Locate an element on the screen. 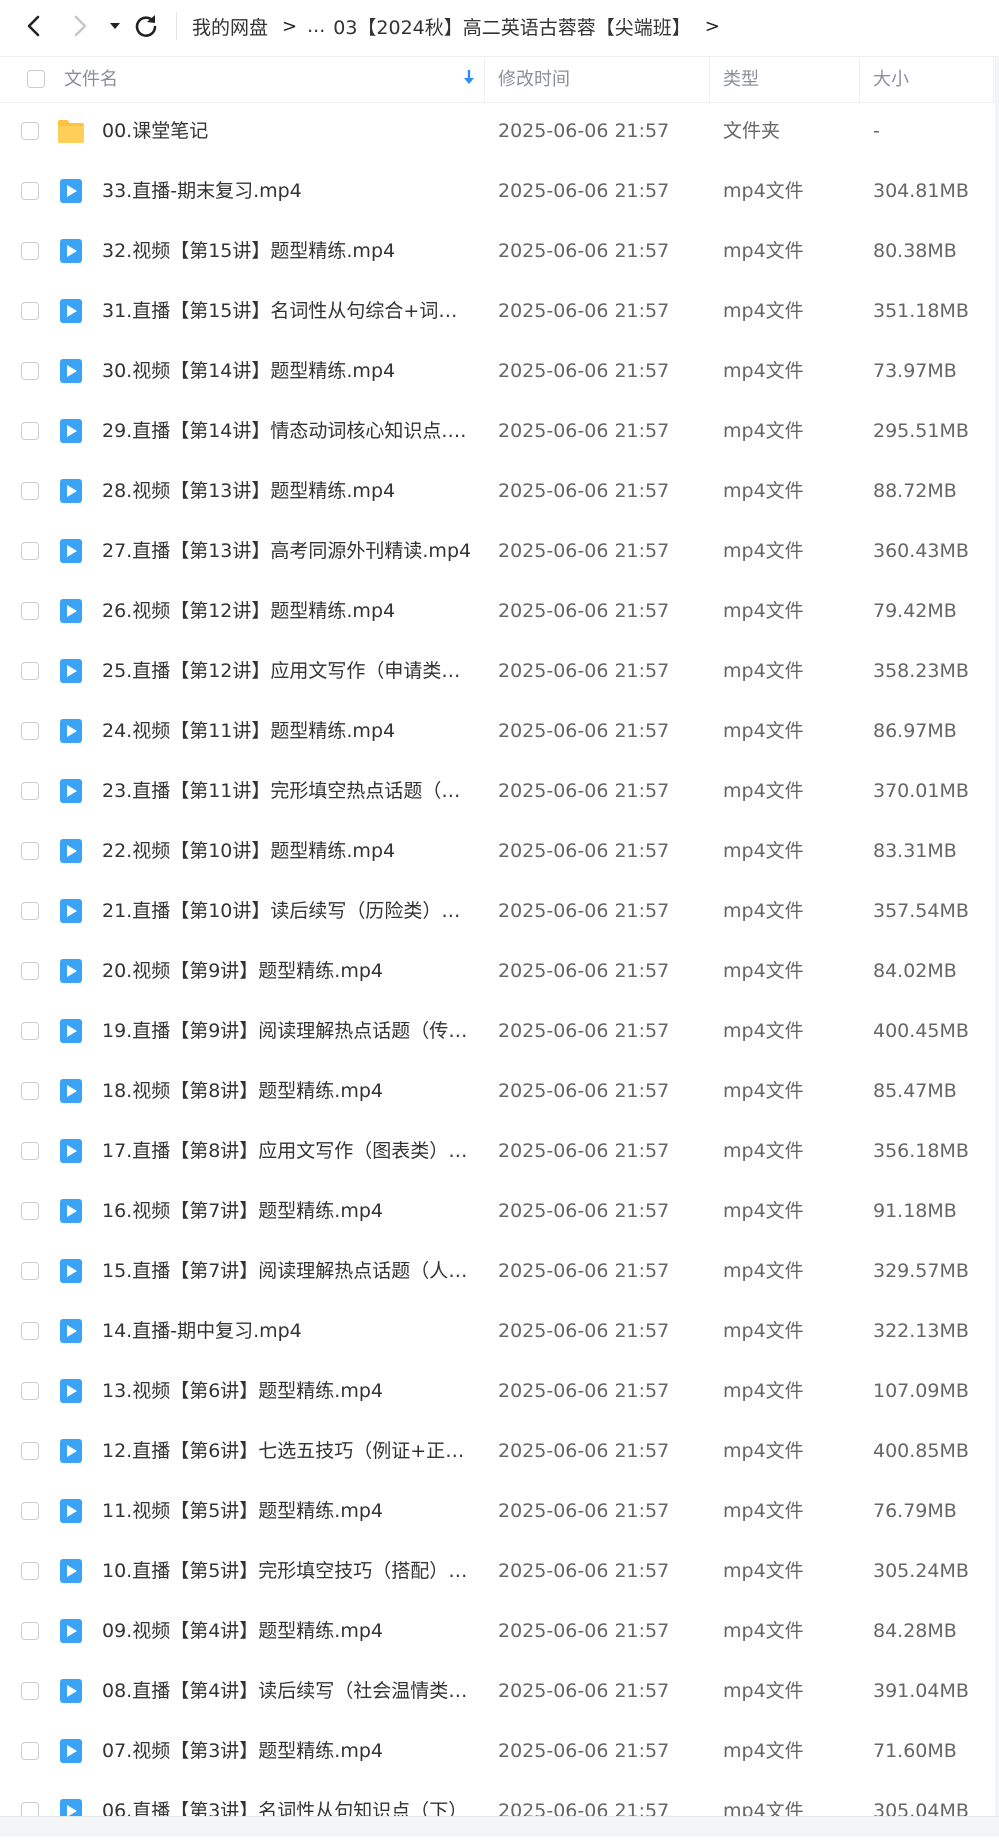 The width and height of the screenshot is (999, 1841). column-type: 类型 is located at coordinates (741, 79).